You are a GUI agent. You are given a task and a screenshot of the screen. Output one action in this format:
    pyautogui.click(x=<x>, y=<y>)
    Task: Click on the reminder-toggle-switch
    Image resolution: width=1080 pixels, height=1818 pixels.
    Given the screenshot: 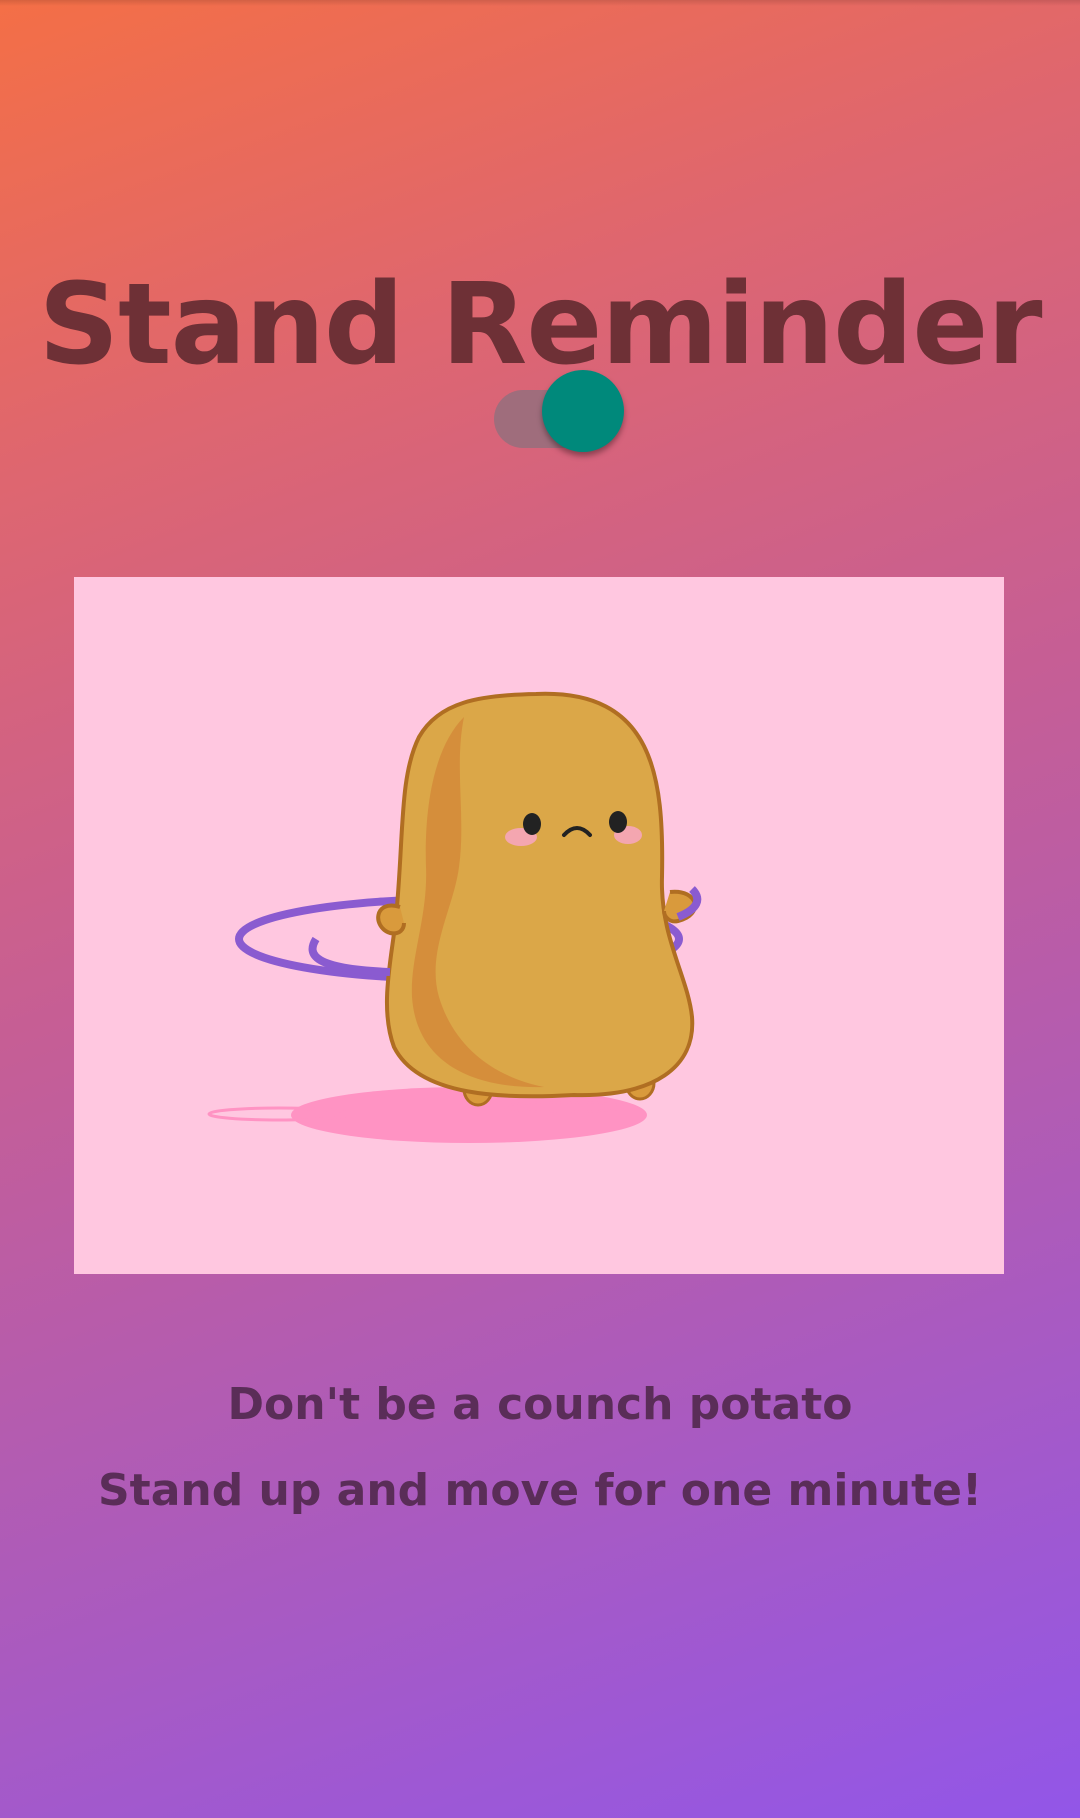 What is the action you would take?
    pyautogui.click(x=559, y=411)
    